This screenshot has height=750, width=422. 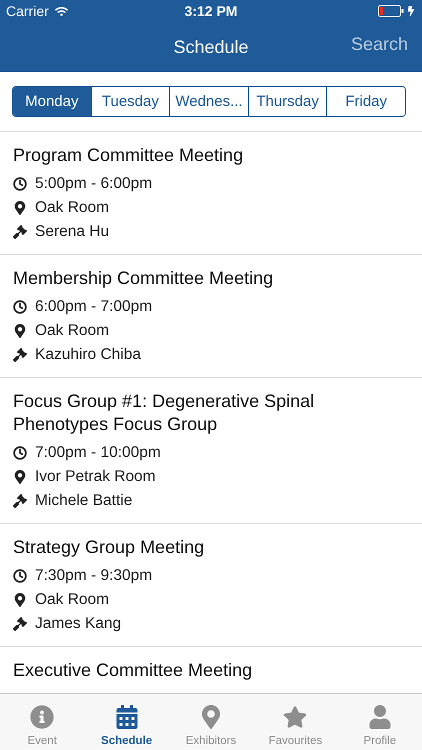 I want to click on session-chair: Serena Hu, so click(x=72, y=232).